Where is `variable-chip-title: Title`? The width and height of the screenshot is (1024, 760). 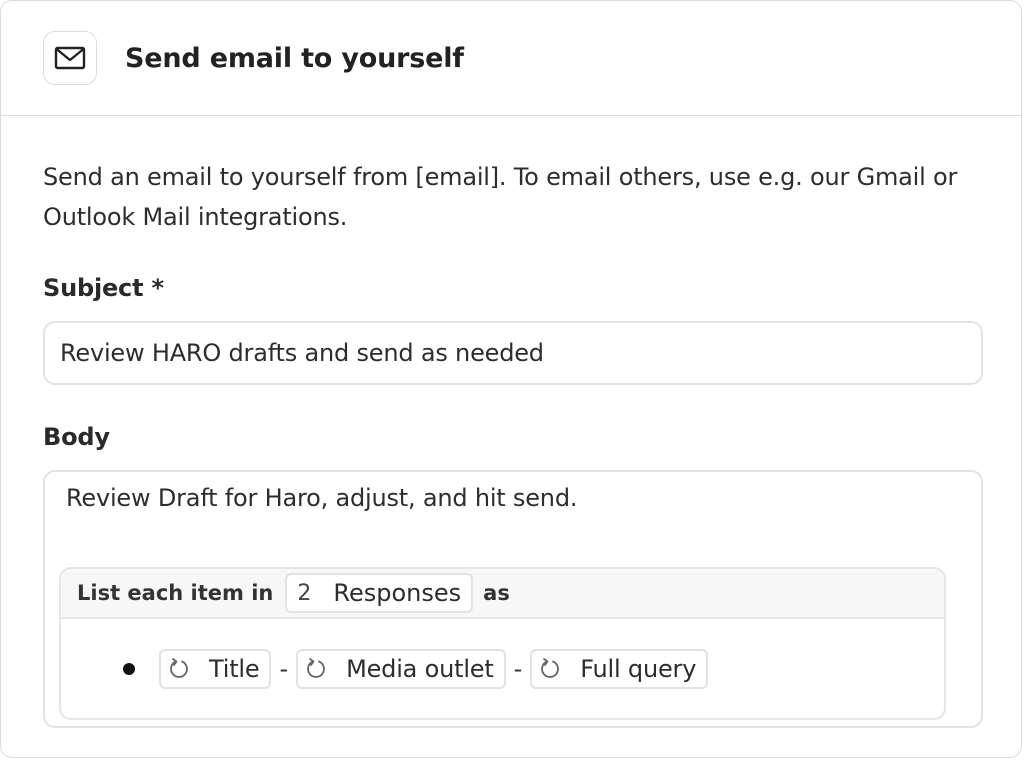 variable-chip-title: Title is located at coordinates (215, 668).